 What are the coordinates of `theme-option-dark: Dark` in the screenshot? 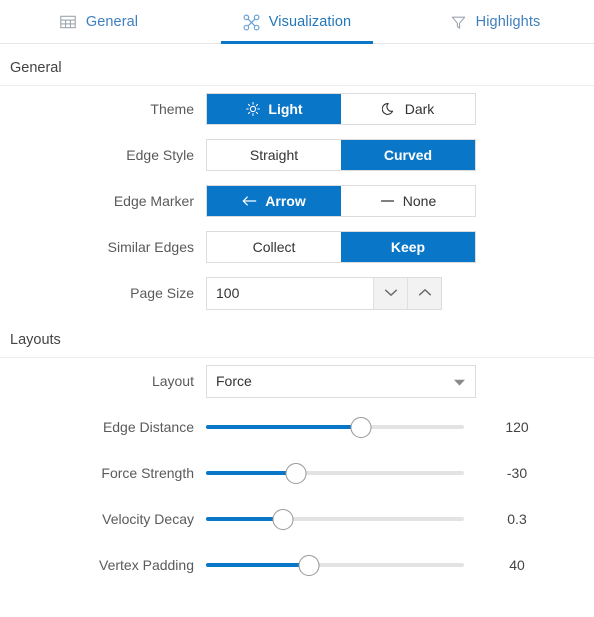 It's located at (408, 109).